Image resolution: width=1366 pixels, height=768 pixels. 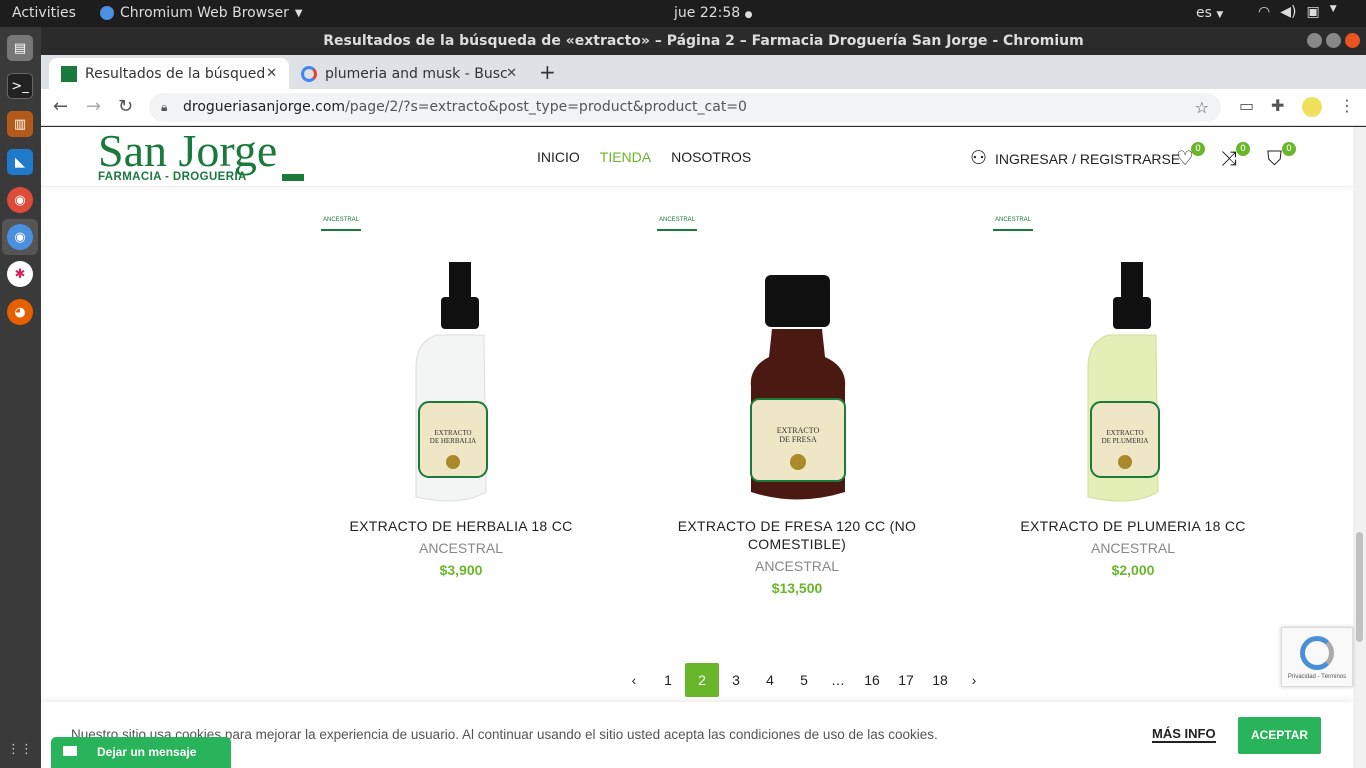 I want to click on pagination: ‹ 1 2 3 4 5 … 16 17 18 ›, so click(x=804, y=680).